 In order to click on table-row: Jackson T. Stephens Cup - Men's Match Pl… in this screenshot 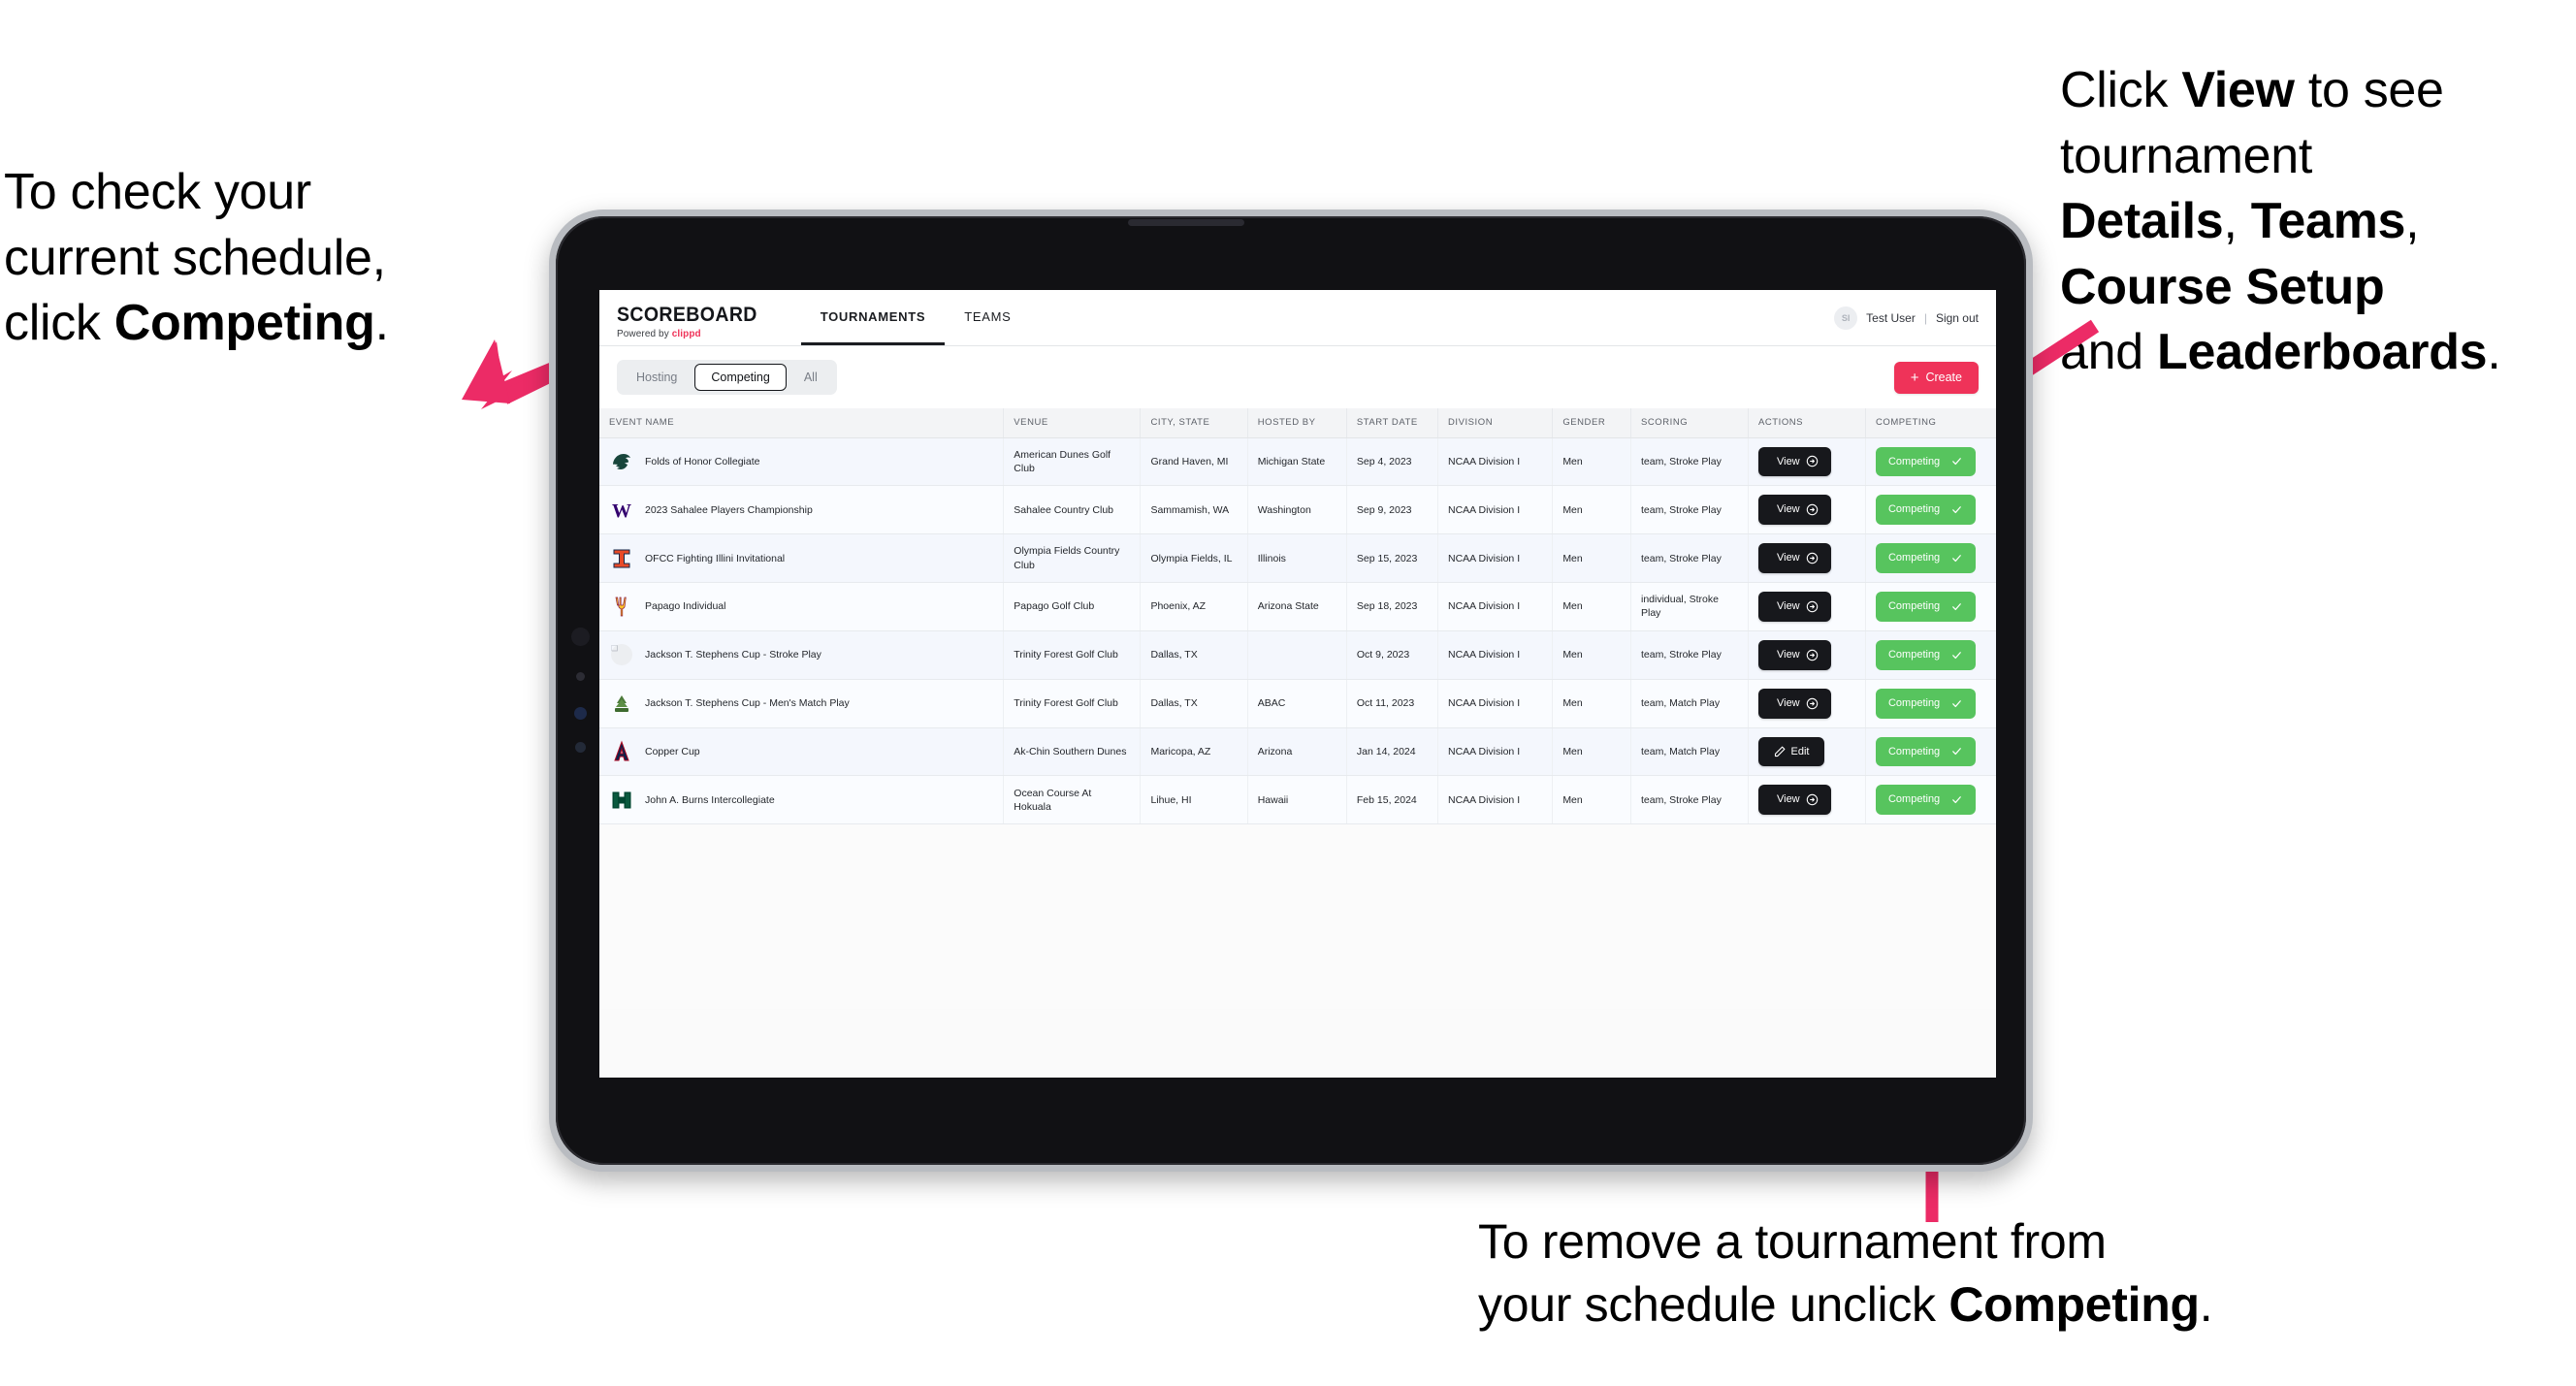, I will do `click(1297, 703)`.